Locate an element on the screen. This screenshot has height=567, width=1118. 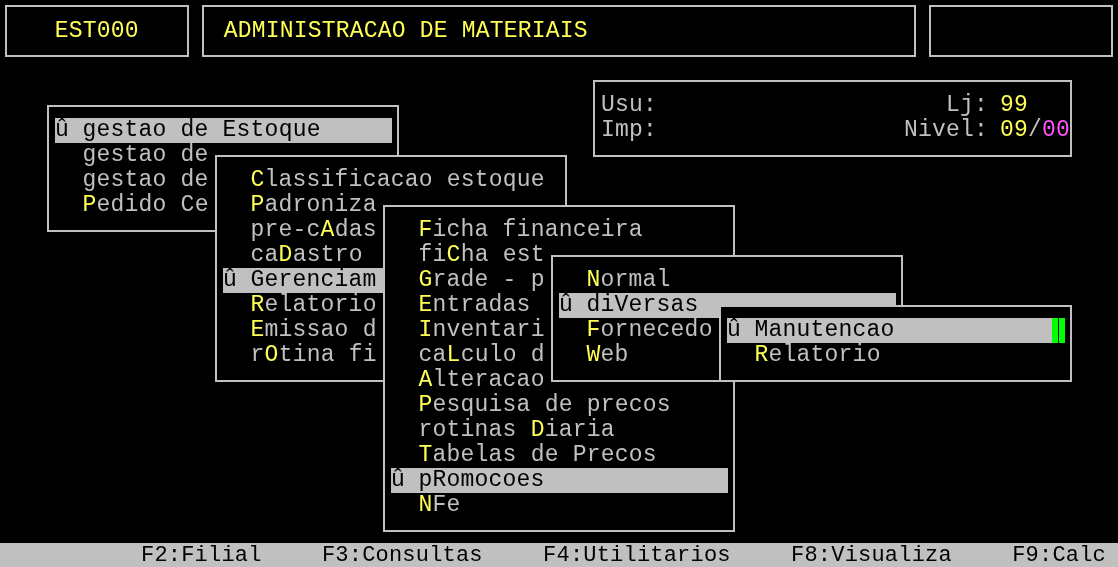
program-title: ADMINISTRACAO DE MATERIAIS is located at coordinates (405, 31).